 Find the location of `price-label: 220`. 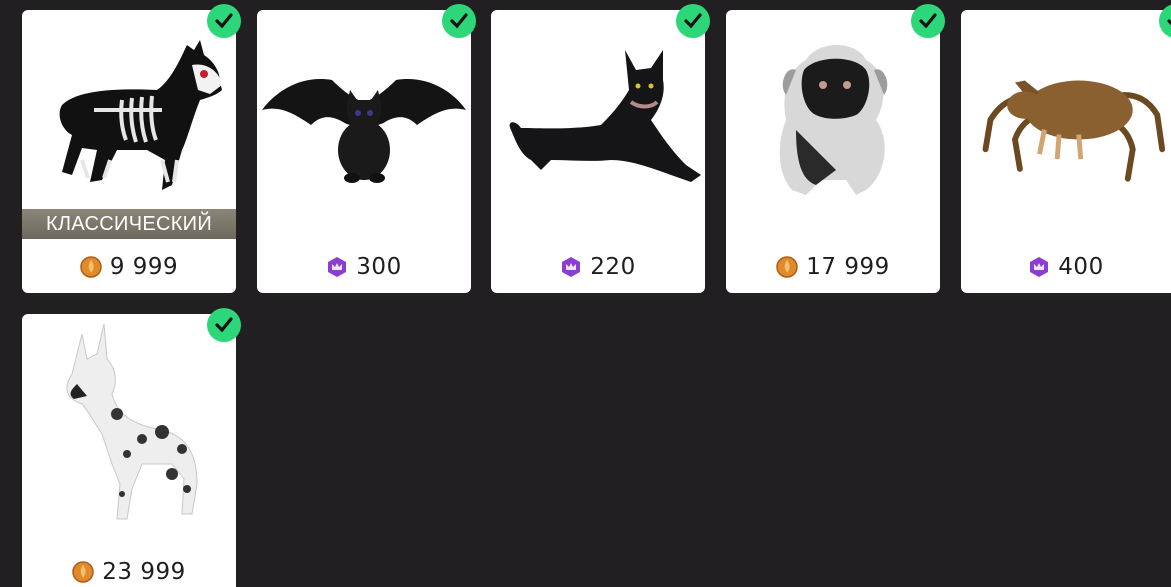

price-label: 220 is located at coordinates (598, 267).